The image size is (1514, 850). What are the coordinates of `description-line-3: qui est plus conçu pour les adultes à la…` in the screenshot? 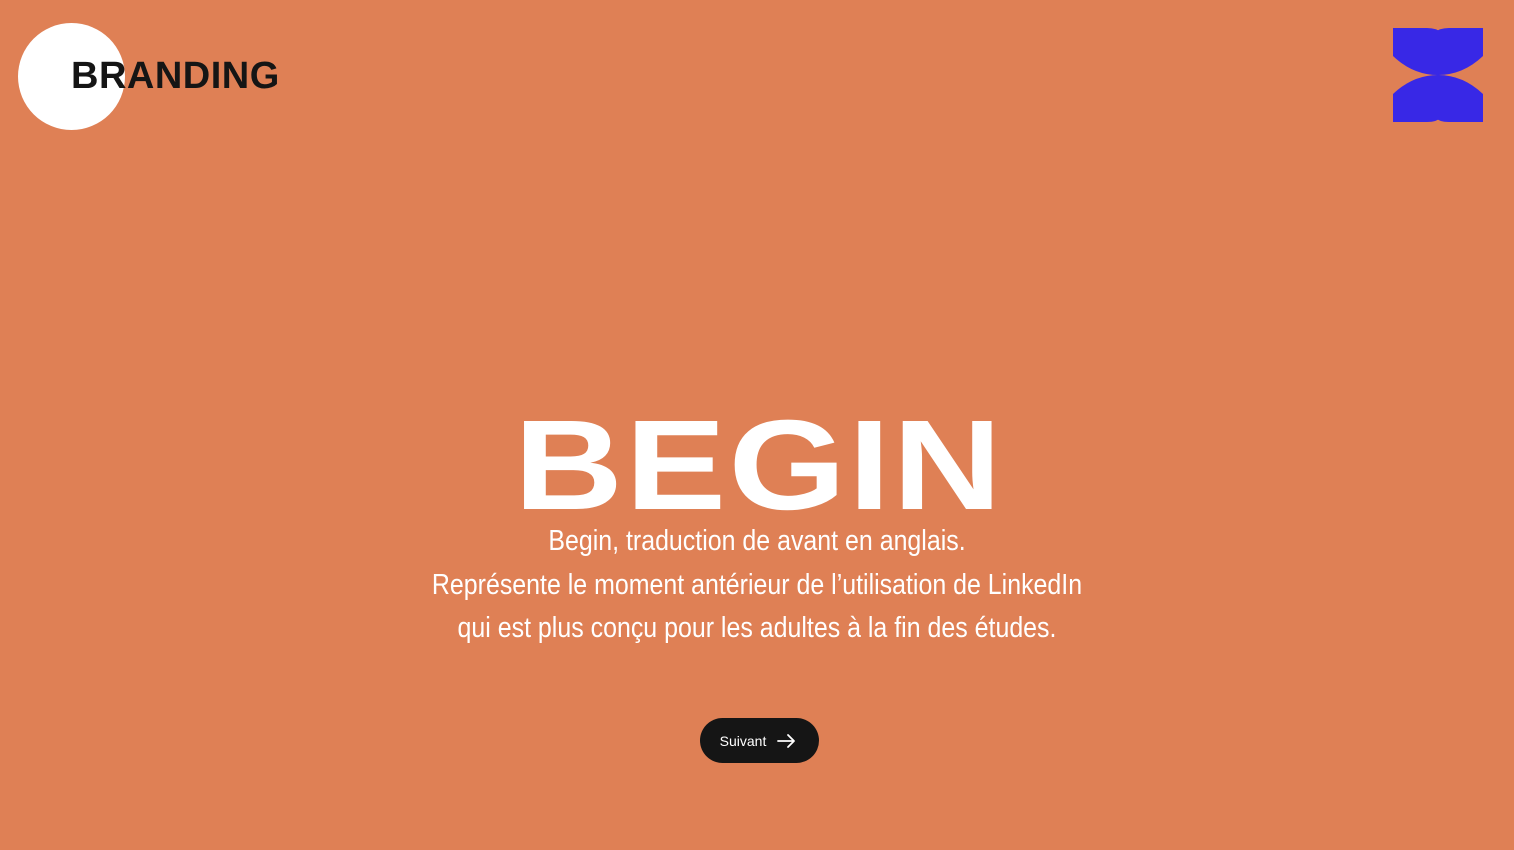 It's located at (757, 628).